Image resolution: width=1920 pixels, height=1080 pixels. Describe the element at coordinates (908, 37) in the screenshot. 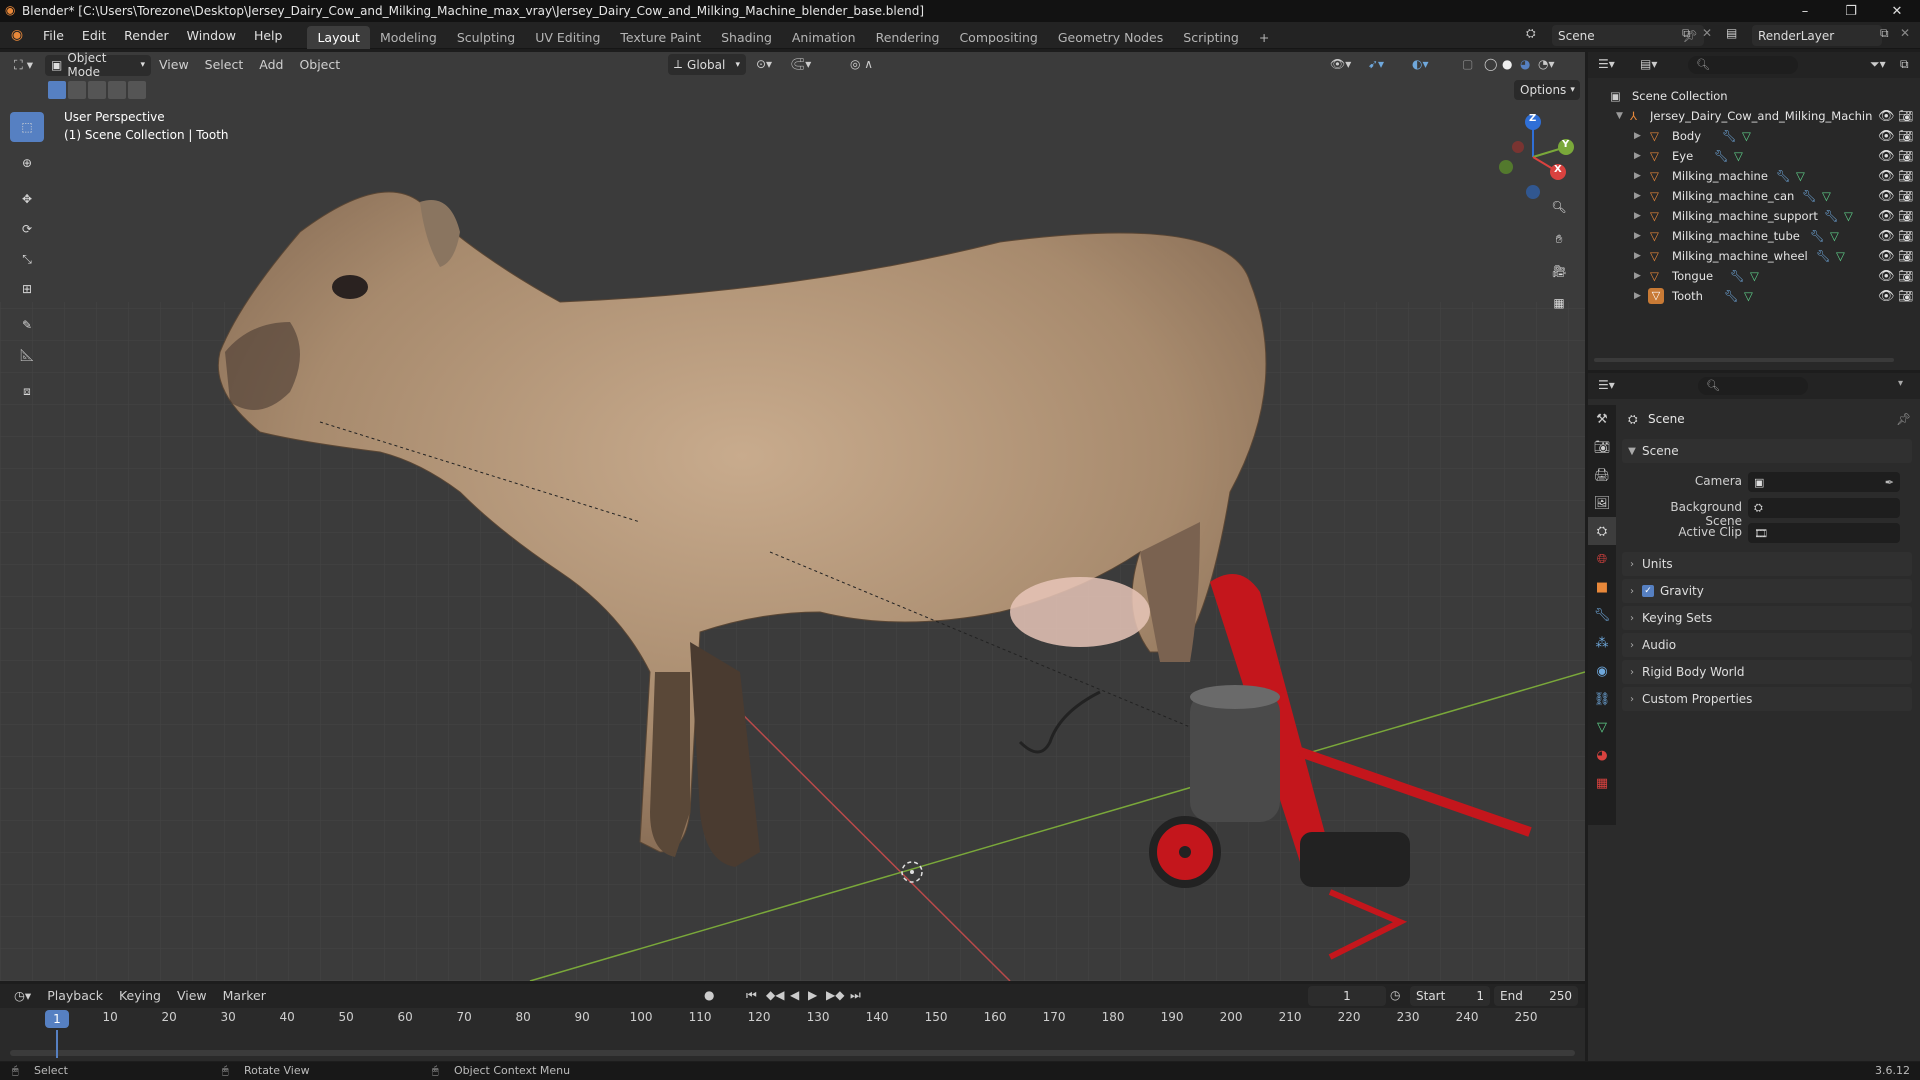

I see `tab-rendering: Rendering` at that location.